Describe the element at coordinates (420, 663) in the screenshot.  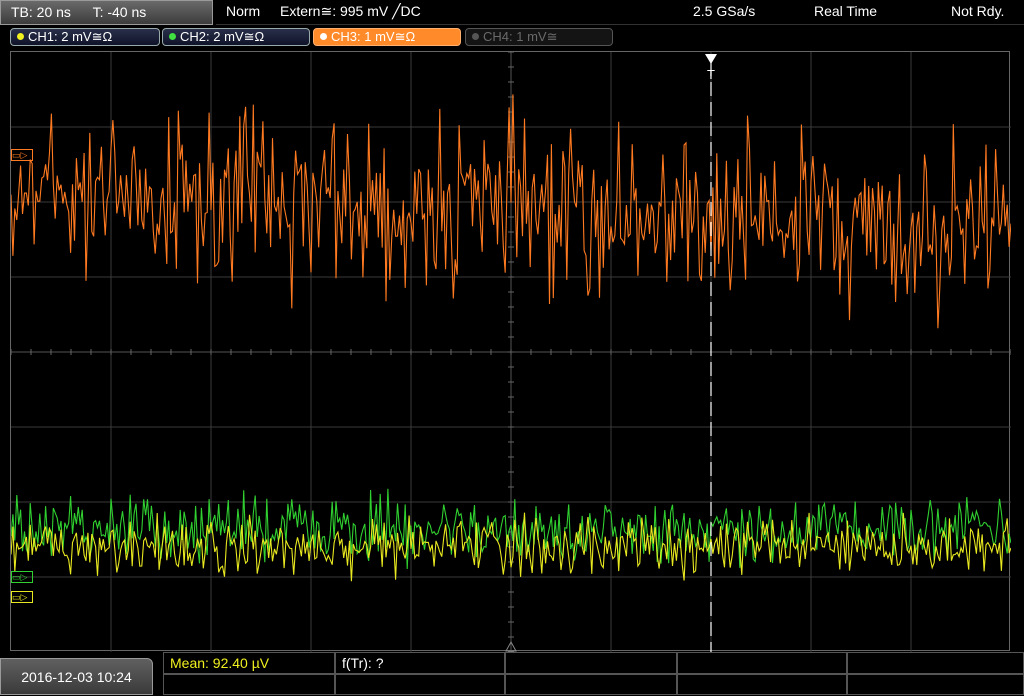
I see `measurement-ftr: f(Tr): ?` at that location.